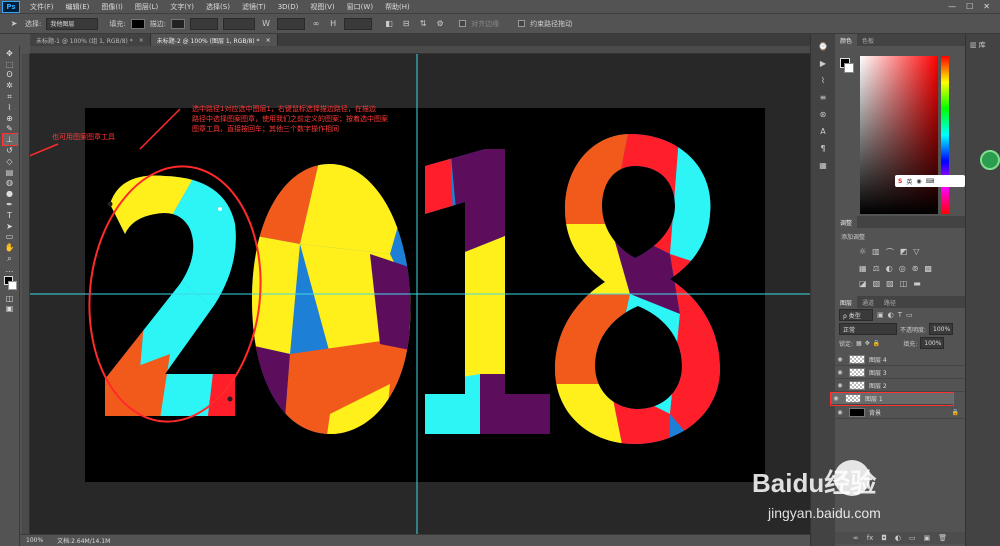 This screenshot has height=546, width=1000. I want to click on adjustment-layer-icon: ◐, so click(898, 538).